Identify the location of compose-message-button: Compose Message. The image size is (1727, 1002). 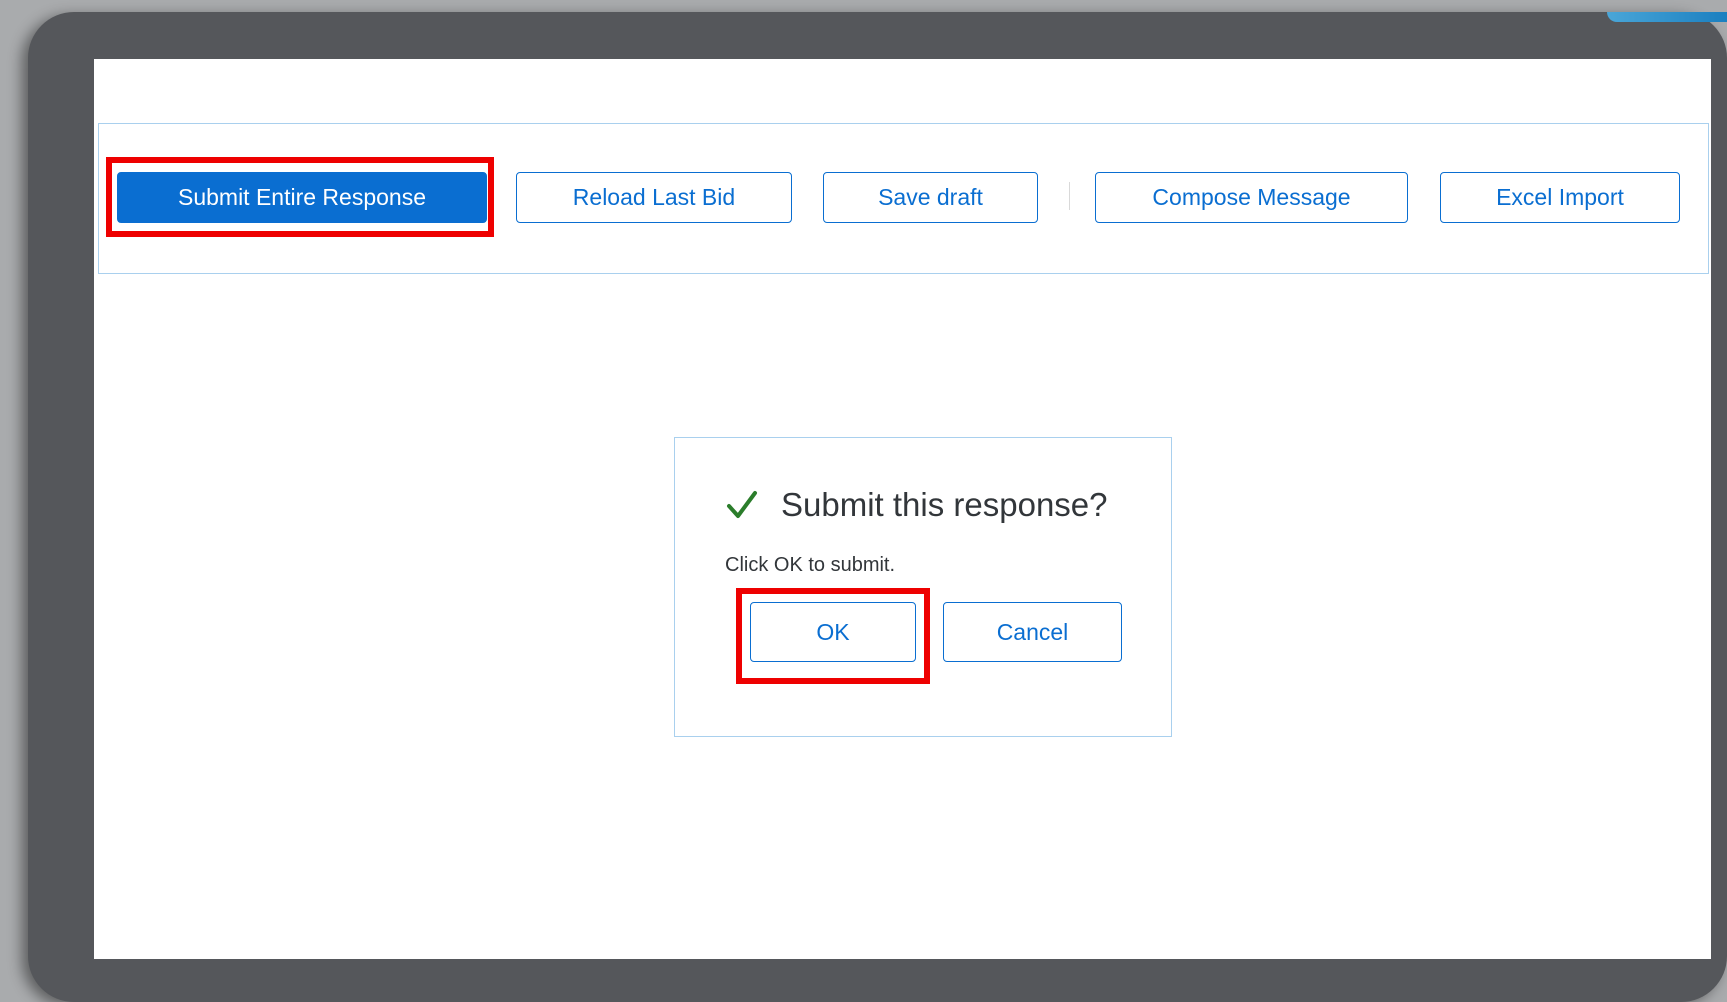
(1251, 197).